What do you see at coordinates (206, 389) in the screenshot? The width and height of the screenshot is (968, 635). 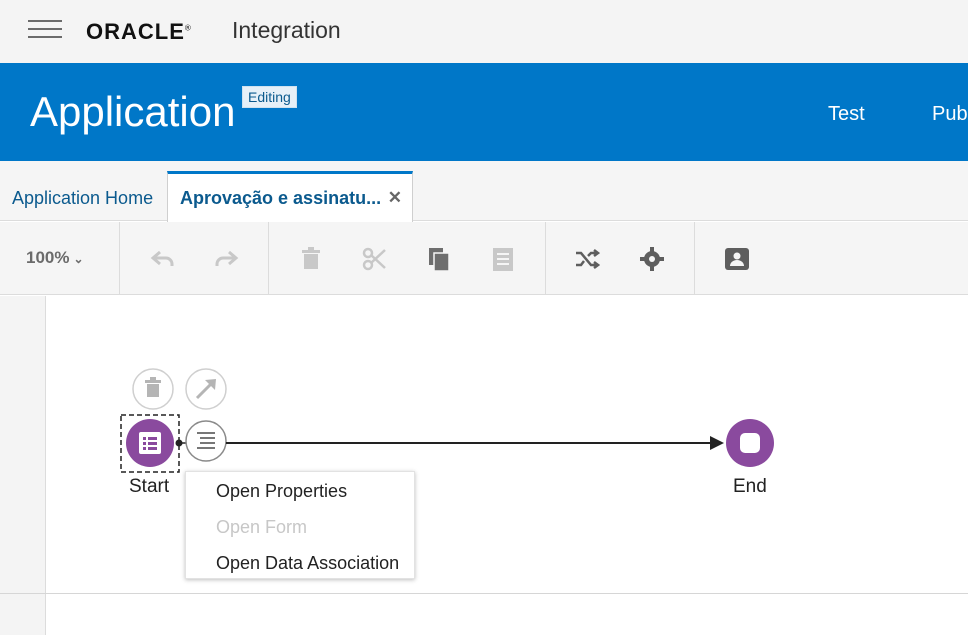 I see `node-connect-action` at bounding box center [206, 389].